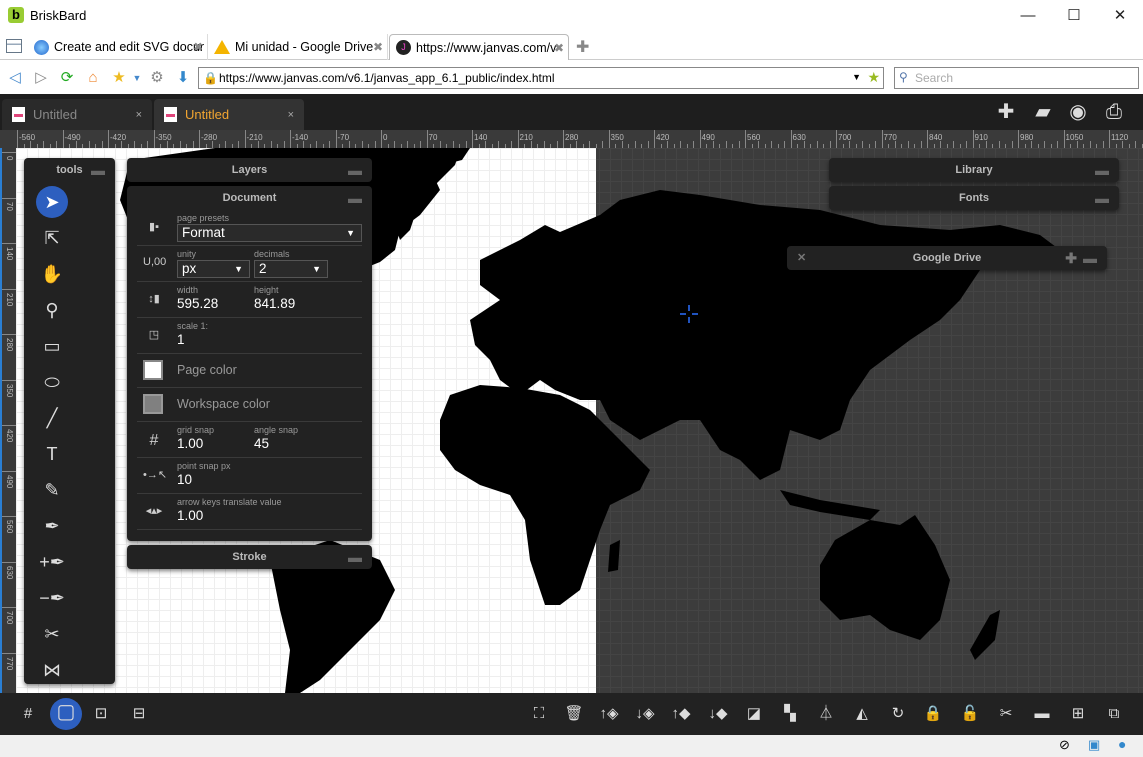 The height and width of the screenshot is (757, 1143). Describe the element at coordinates (970, 714) in the screenshot. I see `unlock-icon: 🔓` at that location.